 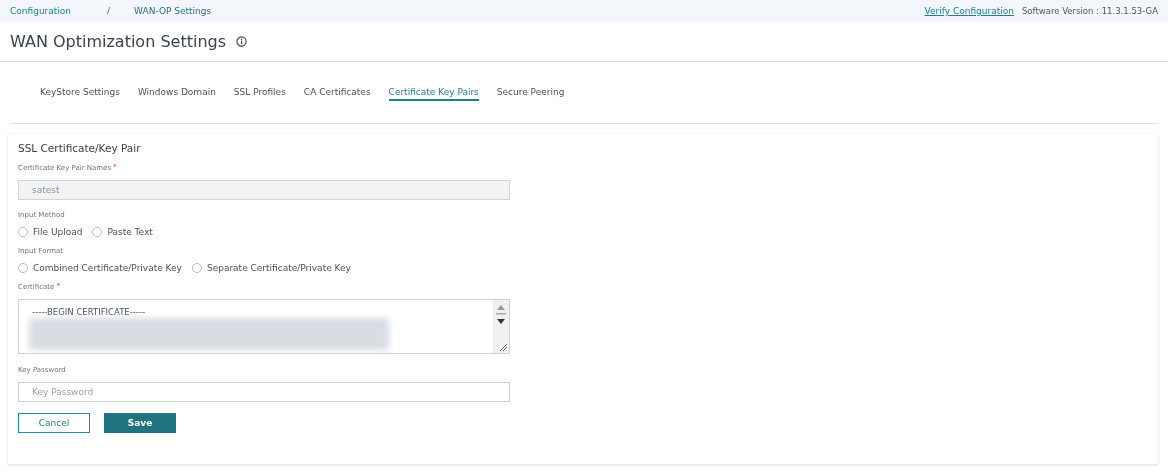 What do you see at coordinates (969, 11) in the screenshot?
I see `verify-link: Verify Configuration` at bounding box center [969, 11].